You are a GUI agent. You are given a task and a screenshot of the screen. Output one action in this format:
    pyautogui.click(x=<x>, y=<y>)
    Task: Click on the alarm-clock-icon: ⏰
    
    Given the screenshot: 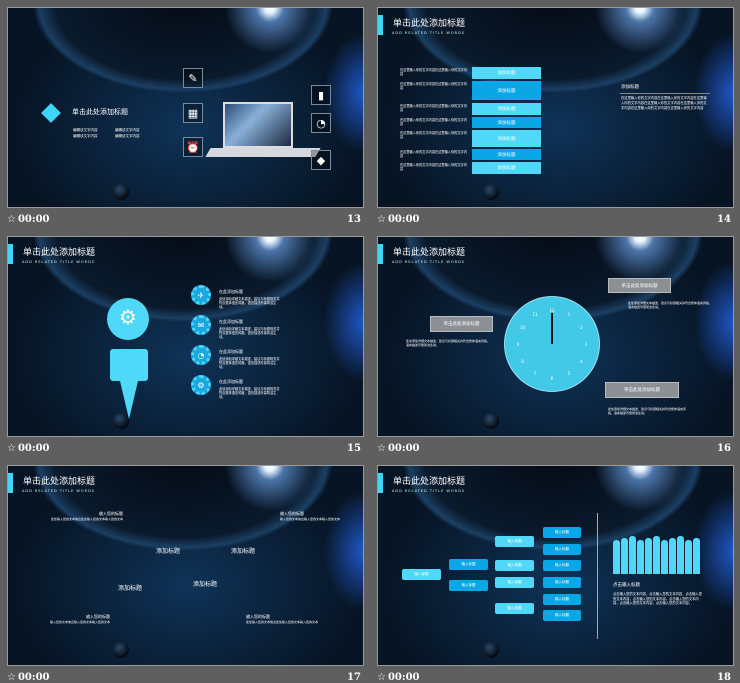 What is the action you would take?
    pyautogui.click(x=193, y=147)
    